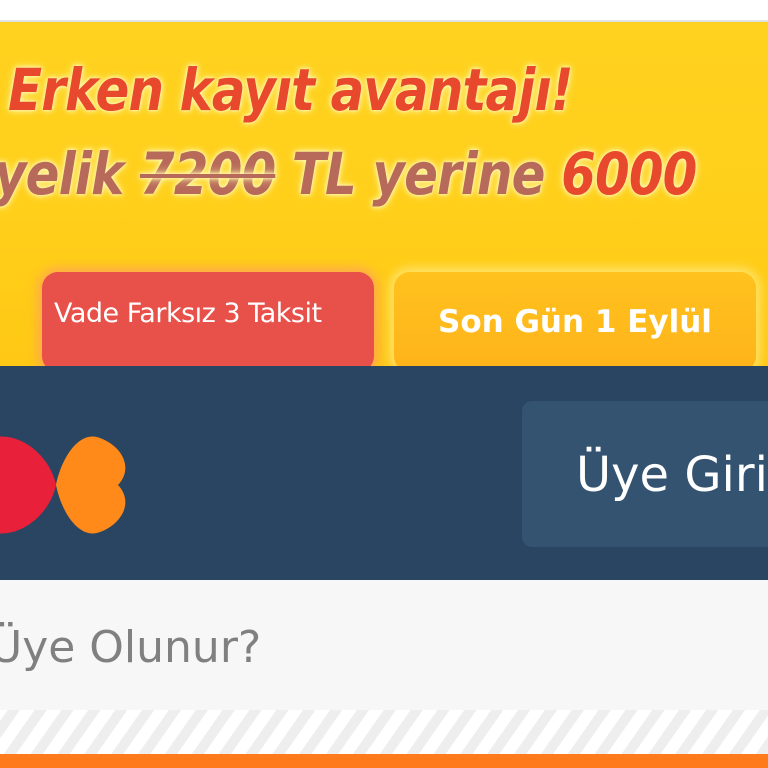  Describe the element at coordinates (207, 174) in the screenshot. I see `old-price: 7200` at that location.